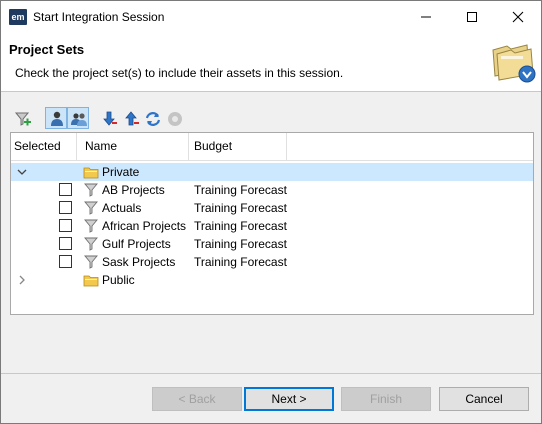 This screenshot has width=542, height=424. I want to click on close-button, so click(518, 16).